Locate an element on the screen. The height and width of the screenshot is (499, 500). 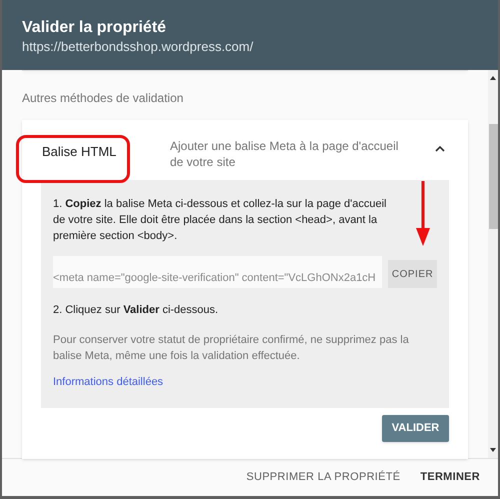
copy-button: COPIER is located at coordinates (412, 274).